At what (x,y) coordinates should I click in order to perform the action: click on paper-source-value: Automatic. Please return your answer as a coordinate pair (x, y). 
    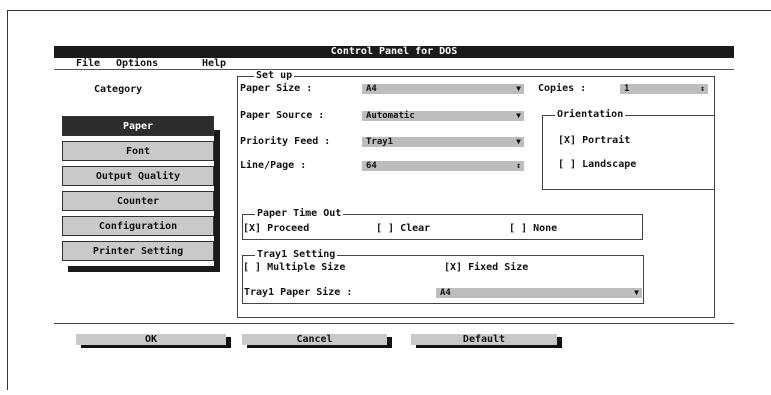
    Looking at the image, I should click on (390, 116).